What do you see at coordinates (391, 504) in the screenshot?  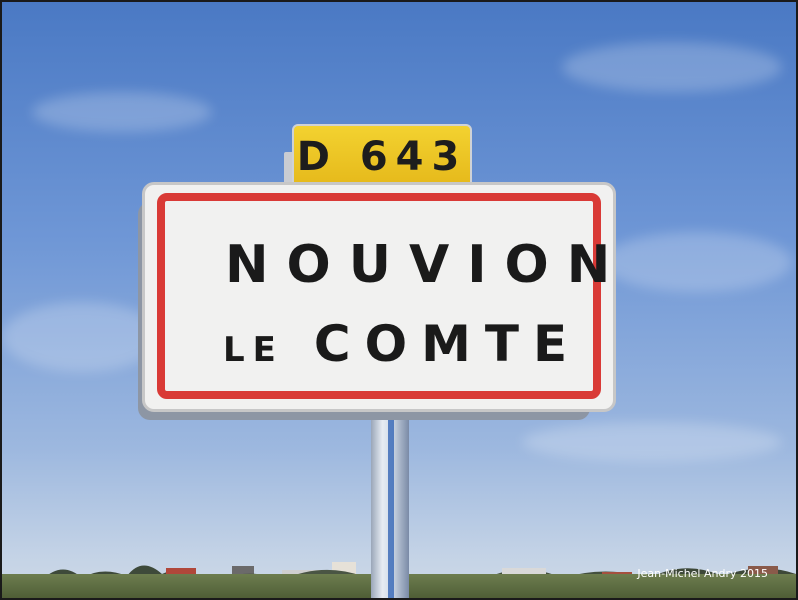 I see `pole-stripe` at bounding box center [391, 504].